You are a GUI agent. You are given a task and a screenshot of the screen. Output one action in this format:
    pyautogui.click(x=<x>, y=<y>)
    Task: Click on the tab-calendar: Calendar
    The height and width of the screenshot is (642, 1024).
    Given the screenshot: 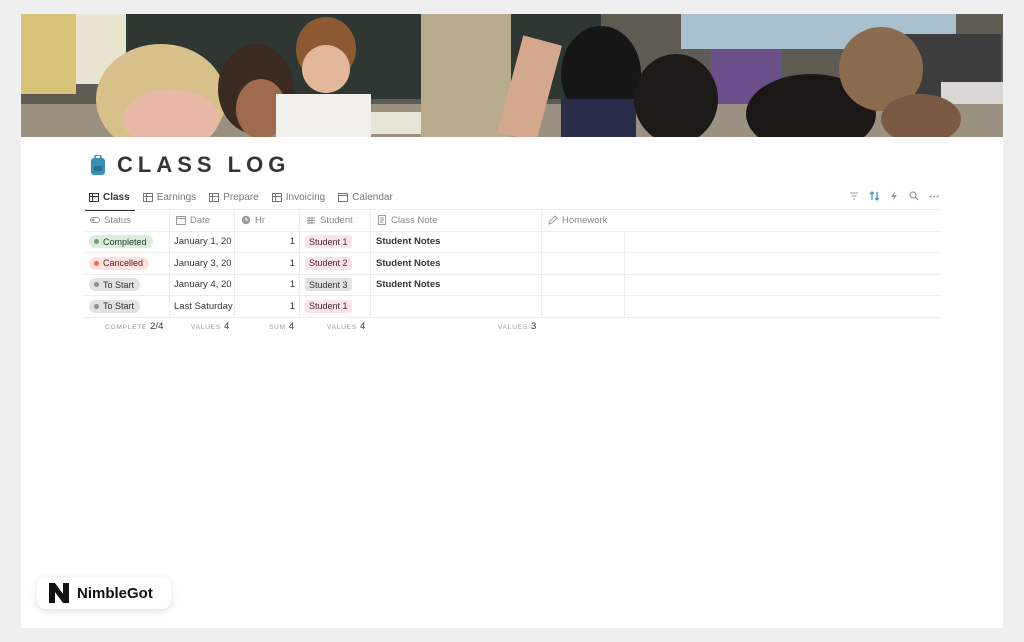 What is the action you would take?
    pyautogui.click(x=366, y=197)
    